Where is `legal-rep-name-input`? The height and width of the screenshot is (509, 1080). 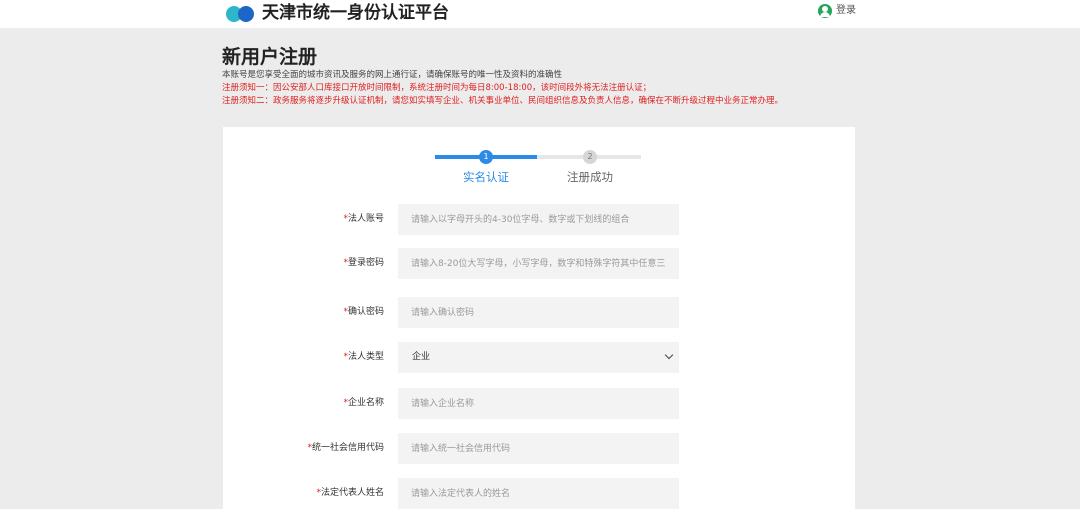 legal-rep-name-input is located at coordinates (538, 493).